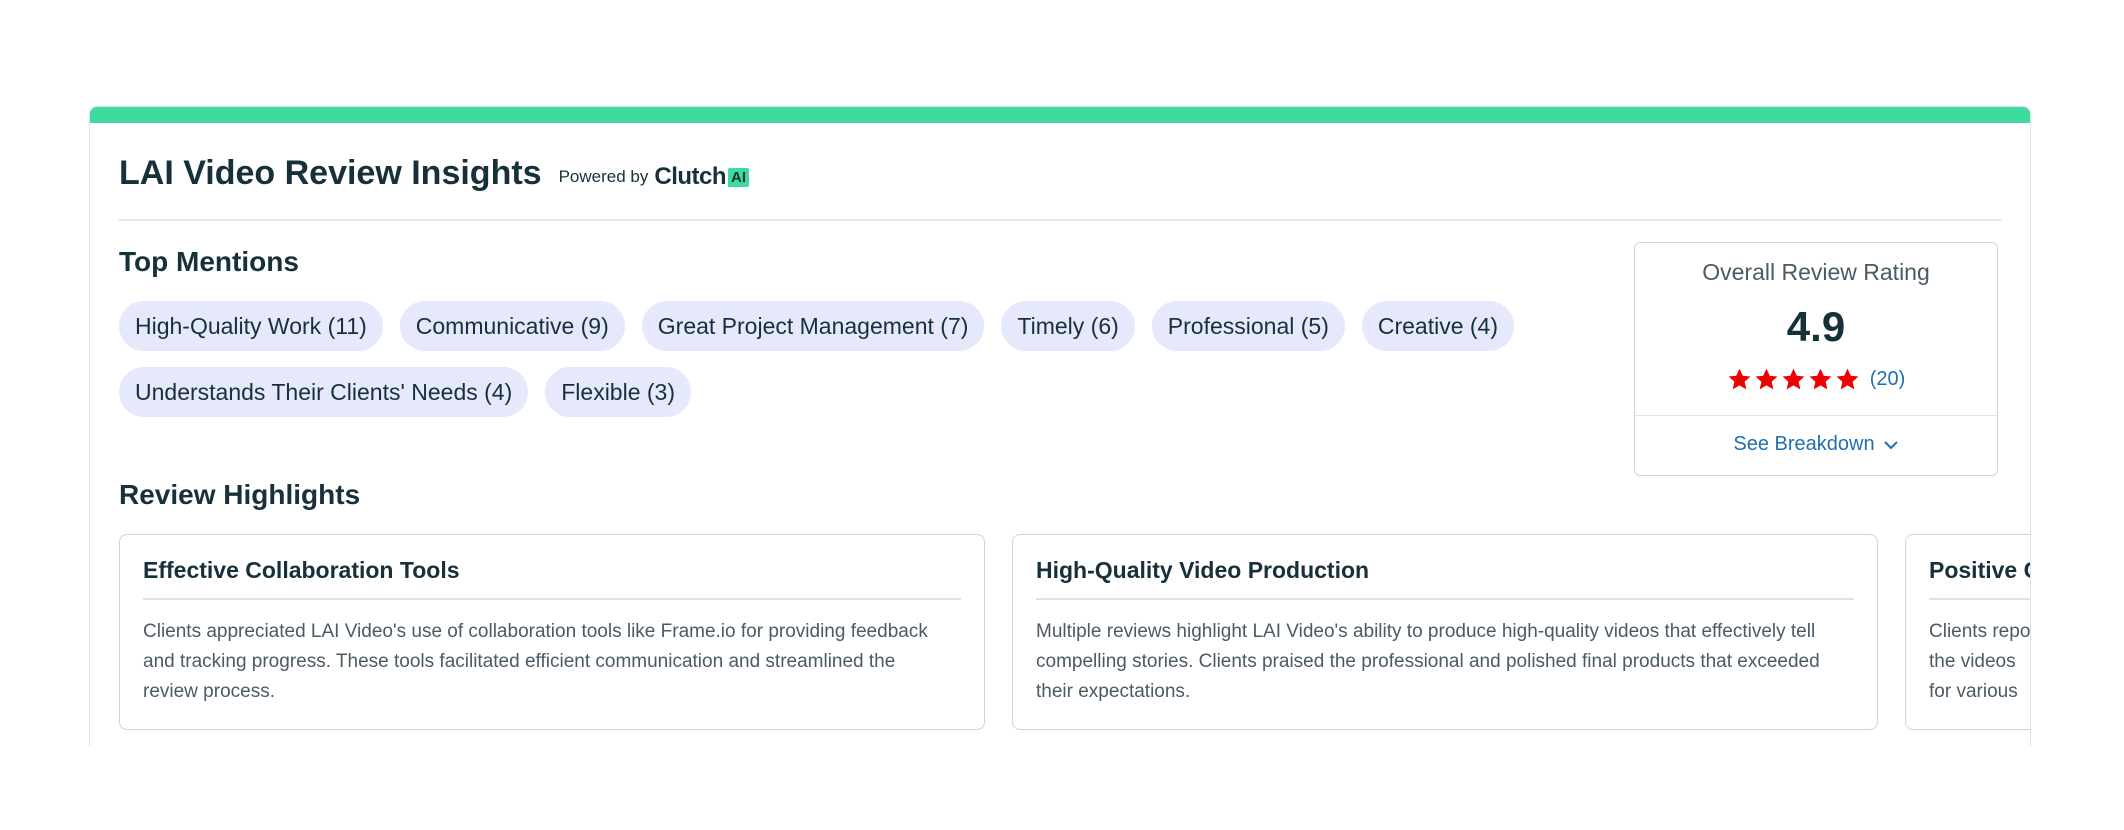  I want to click on rating-label: Overall Review Rating, so click(1816, 272).